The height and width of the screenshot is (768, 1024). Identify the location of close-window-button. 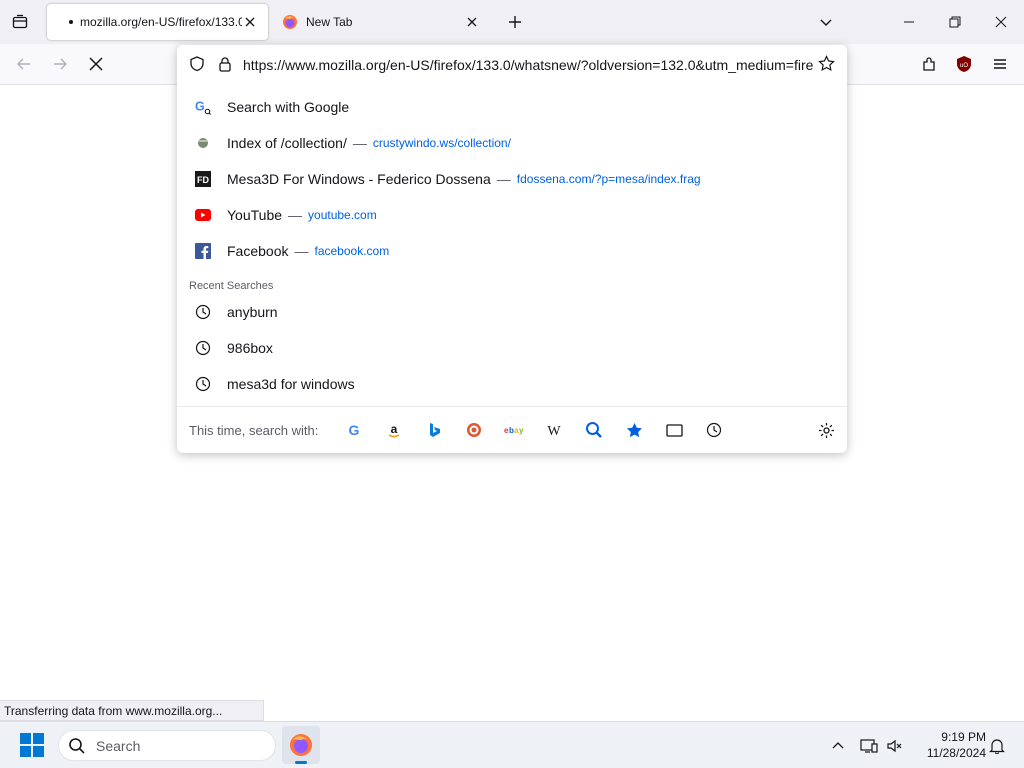
(1001, 22).